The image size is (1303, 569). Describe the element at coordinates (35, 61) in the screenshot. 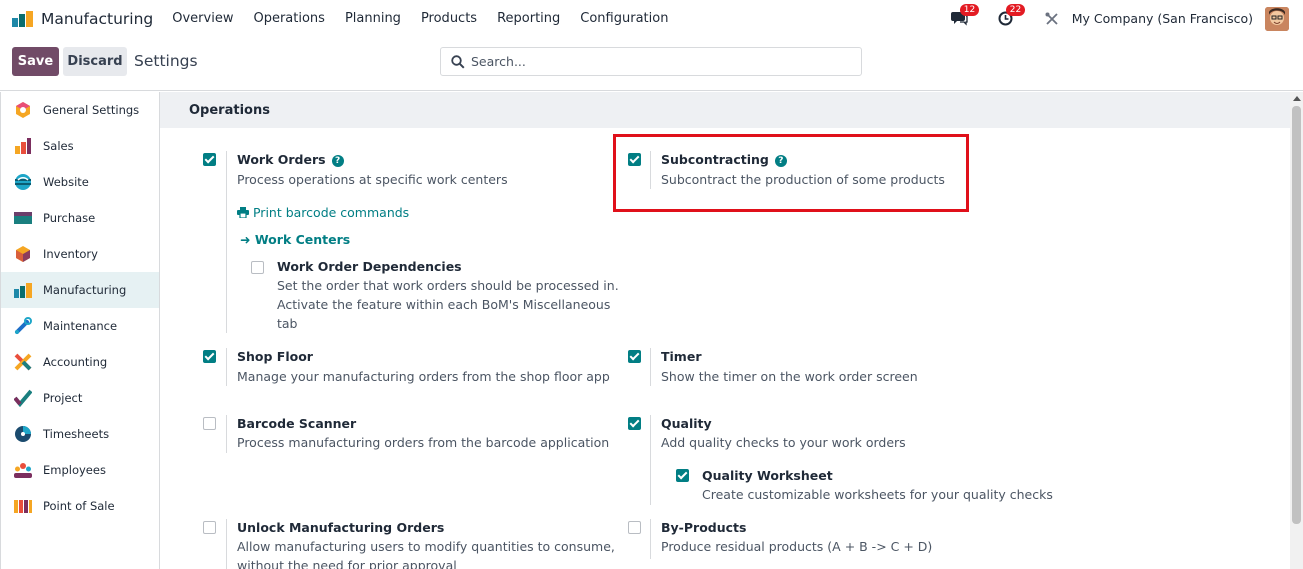

I see `save-button: Save` at that location.